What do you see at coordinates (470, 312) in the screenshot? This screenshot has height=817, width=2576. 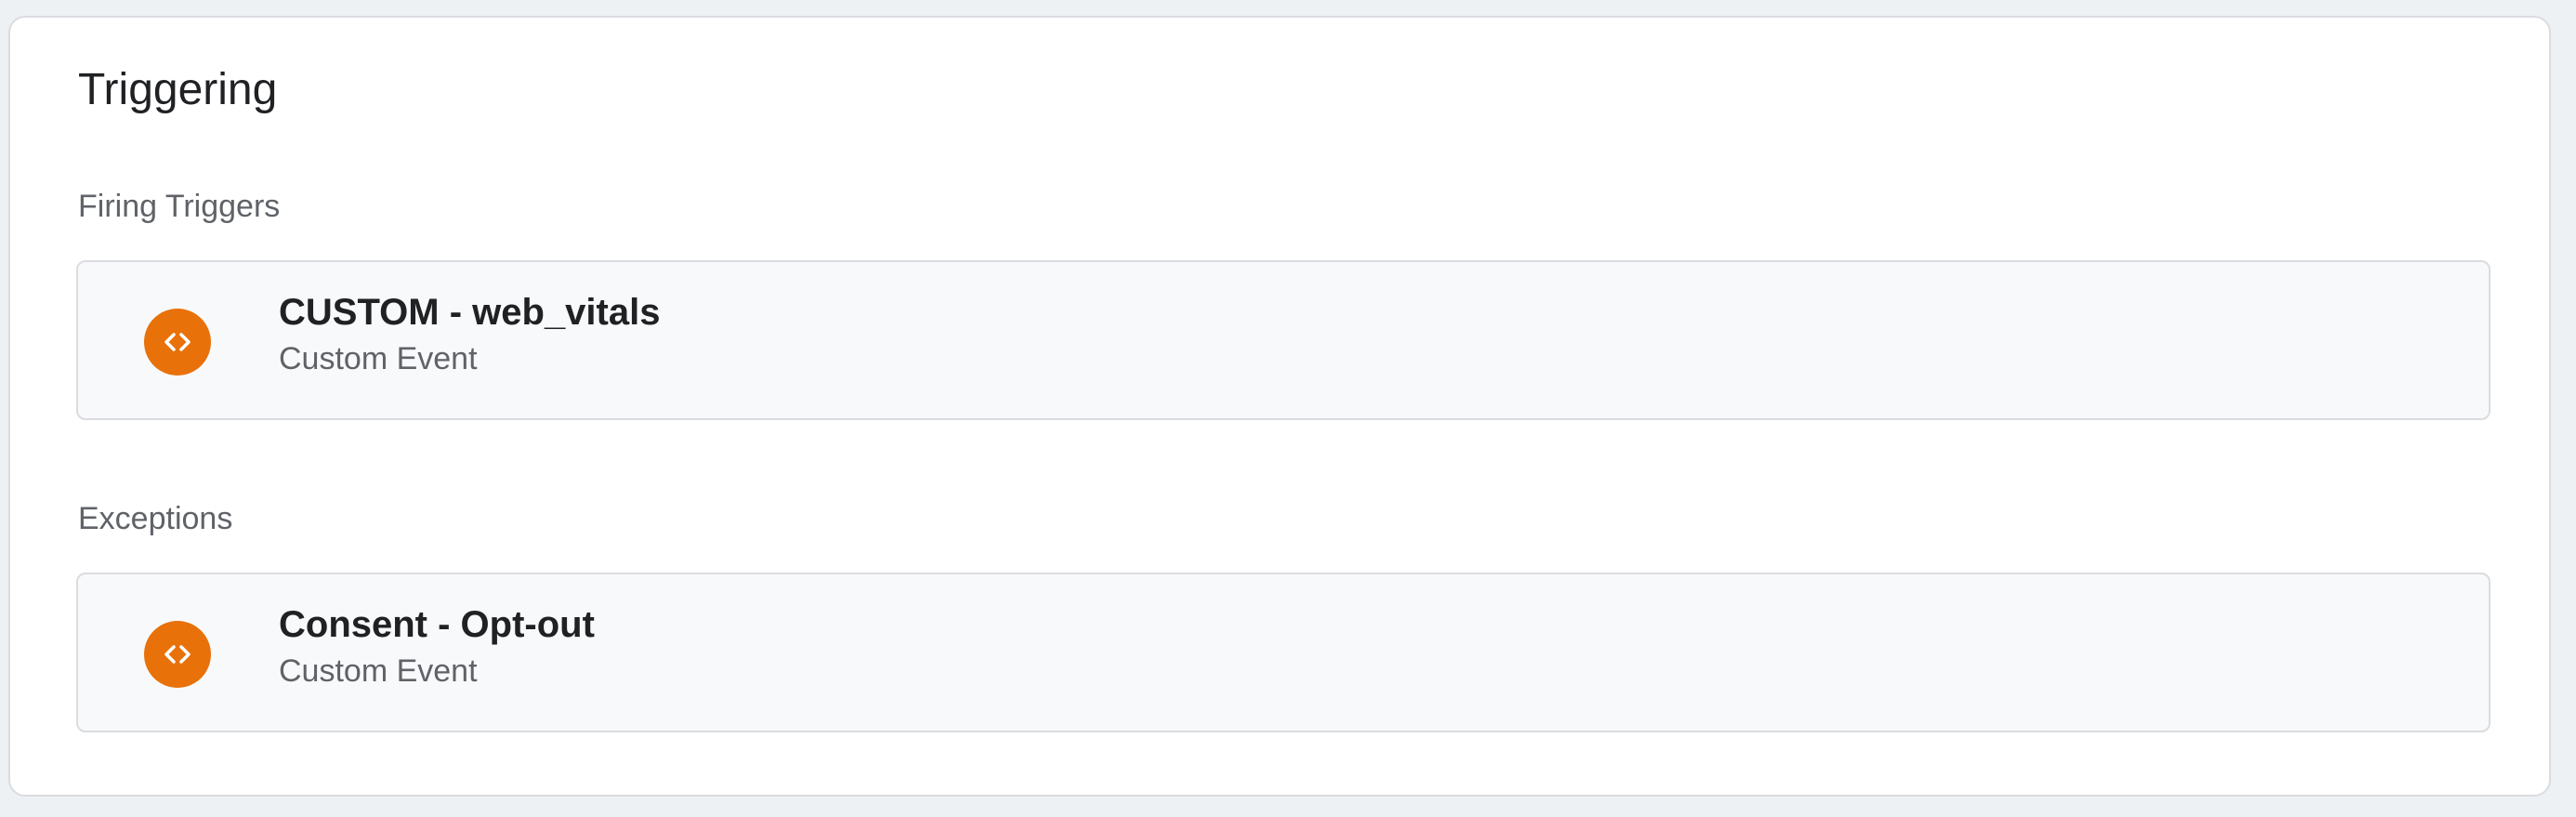 I see `trigger-name: CUSTOM - web_vitals` at bounding box center [470, 312].